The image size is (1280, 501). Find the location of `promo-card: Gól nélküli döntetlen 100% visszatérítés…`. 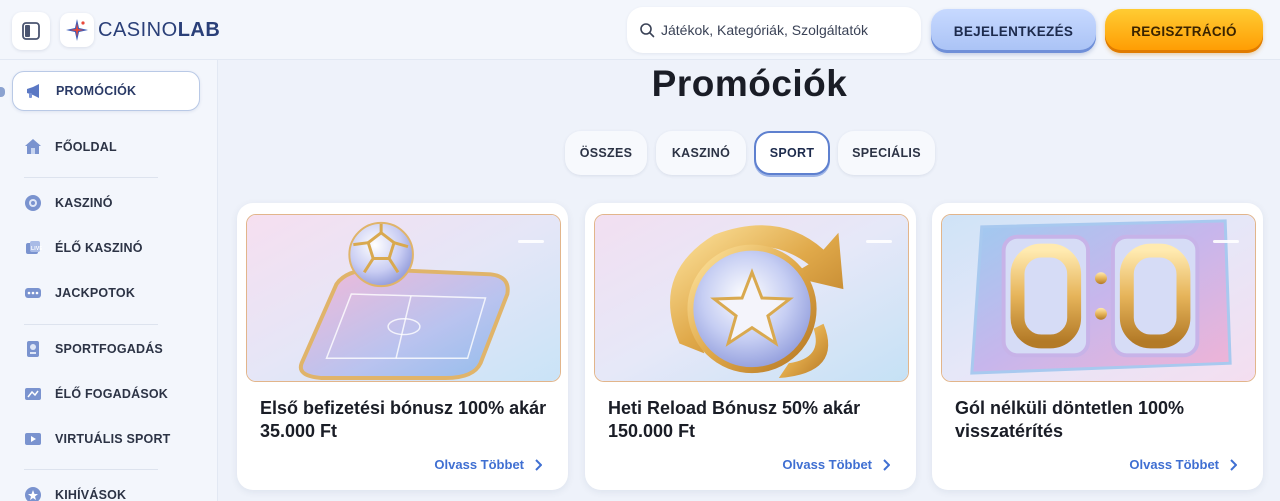

promo-card: Gól nélküli döntetlen 100% visszatérítés… is located at coordinates (1097, 346).